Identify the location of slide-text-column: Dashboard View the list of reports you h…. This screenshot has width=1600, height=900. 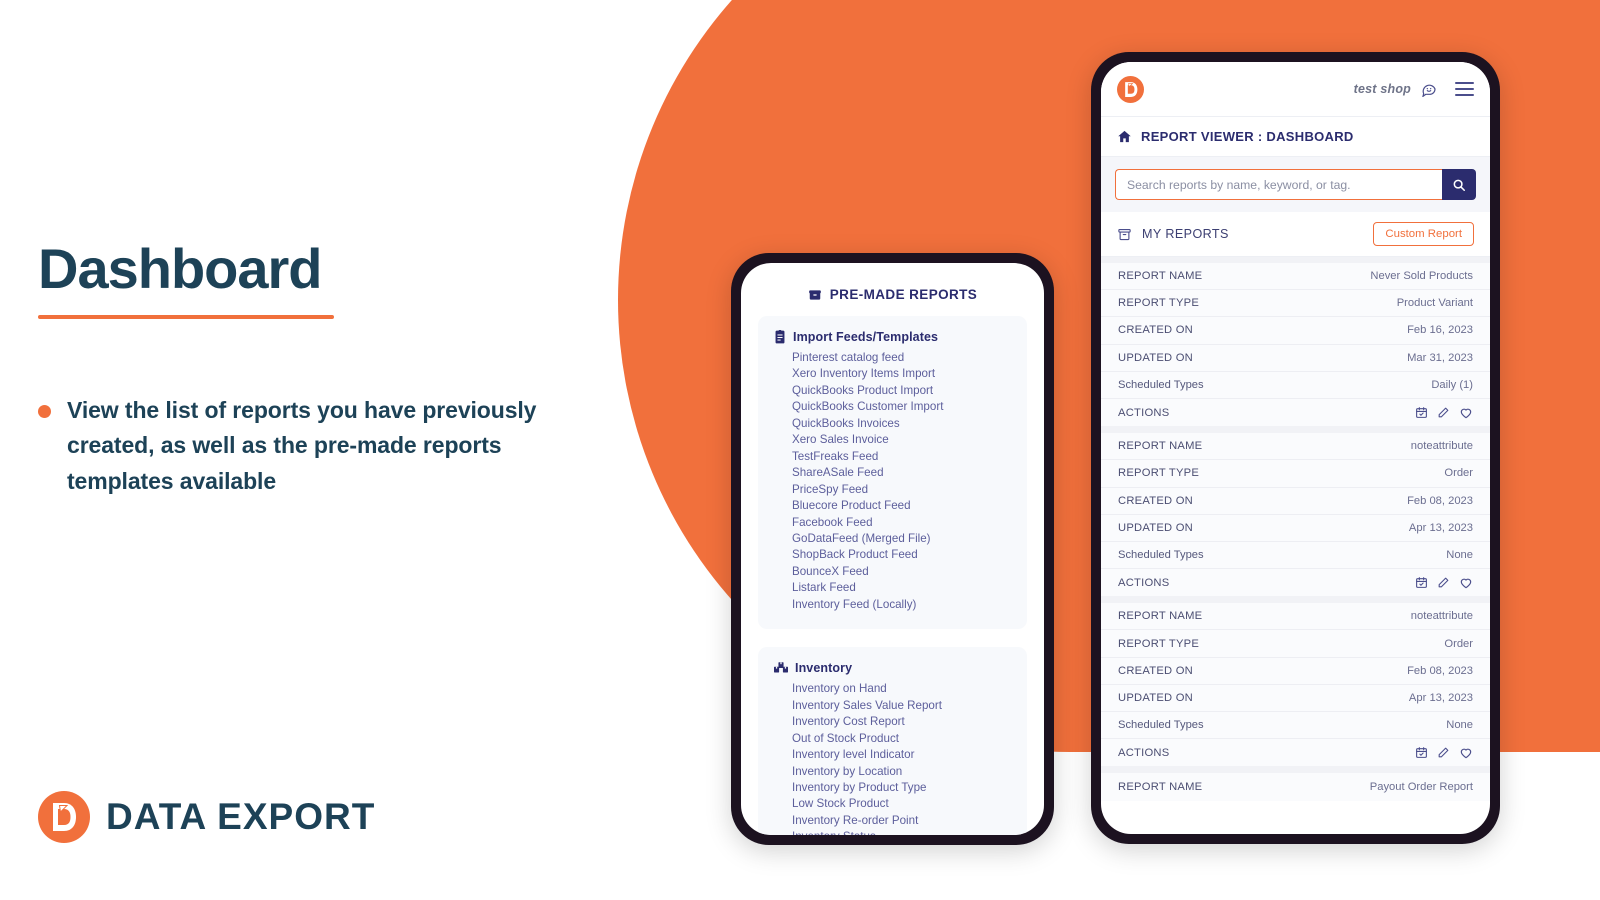
(318, 368).